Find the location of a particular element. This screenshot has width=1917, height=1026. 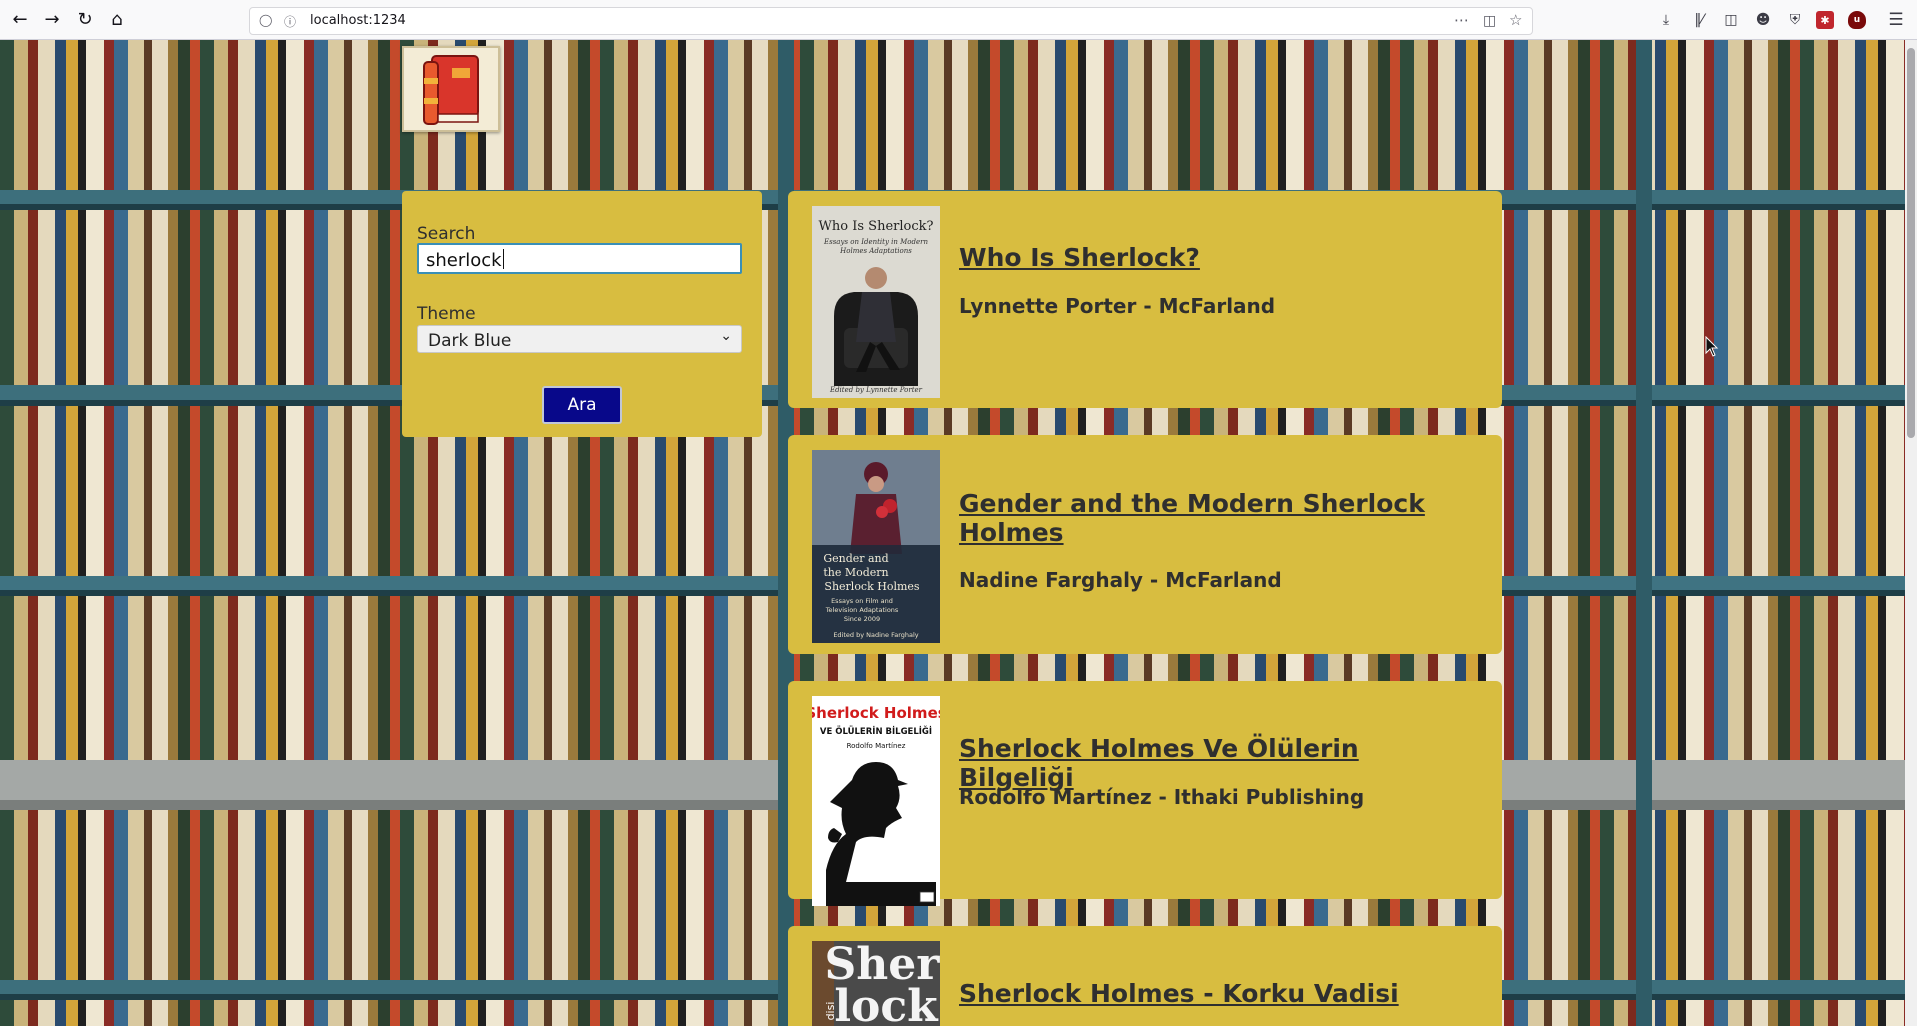

book-author-publisher: Rodolfo Martínez - Ithaki Publishing is located at coordinates (1162, 797).